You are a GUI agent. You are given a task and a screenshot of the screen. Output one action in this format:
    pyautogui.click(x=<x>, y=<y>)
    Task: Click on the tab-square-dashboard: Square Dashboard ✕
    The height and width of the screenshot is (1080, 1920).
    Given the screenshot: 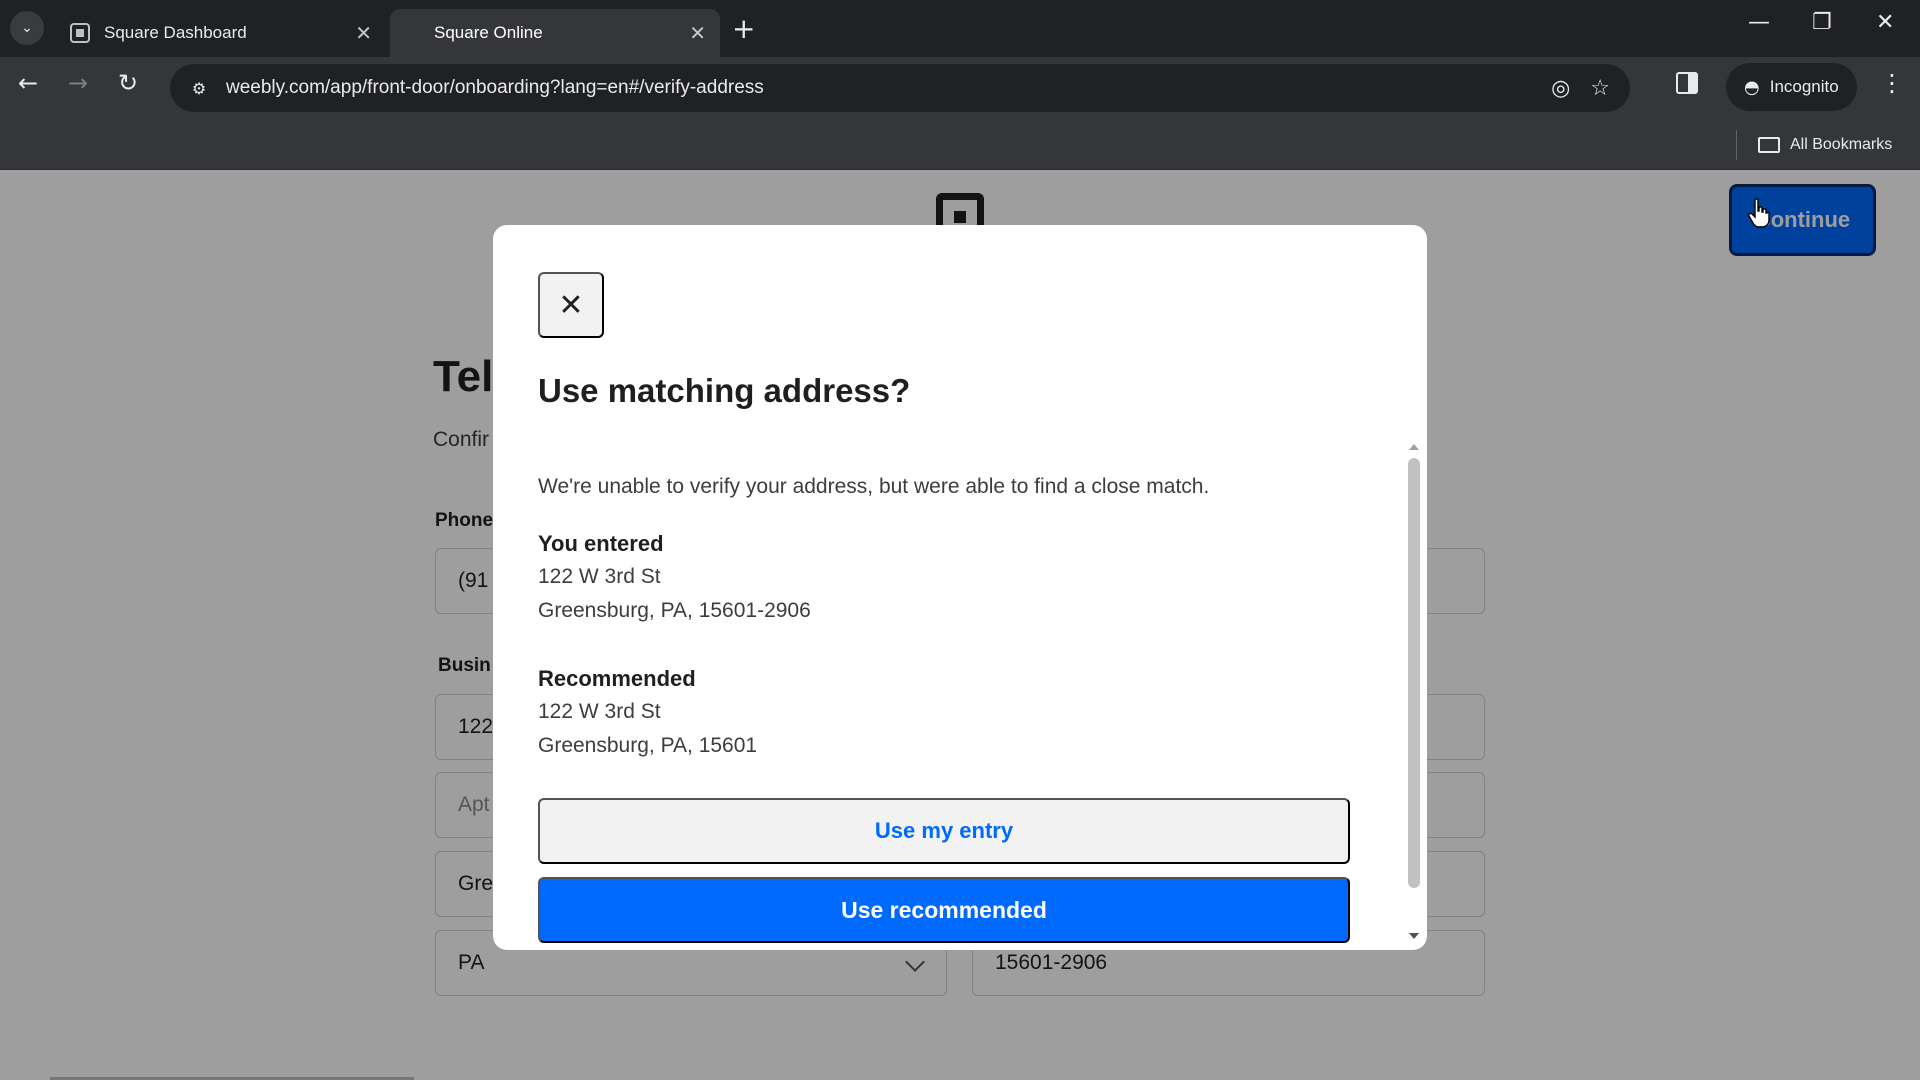 What is the action you would take?
    pyautogui.click(x=221, y=33)
    